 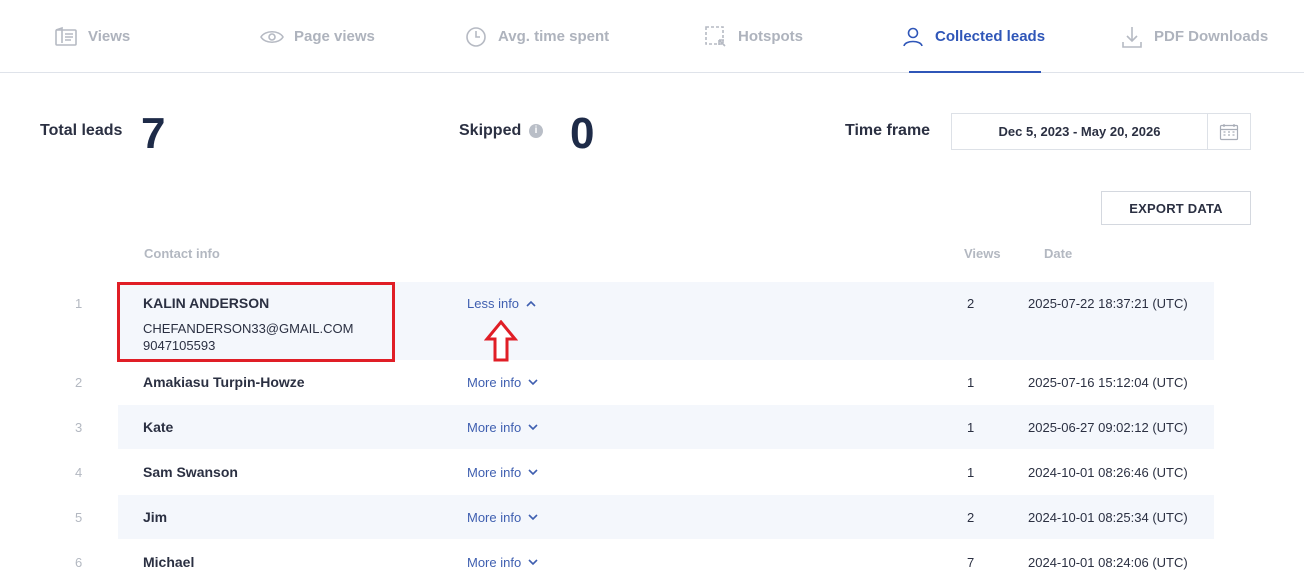 I want to click on tab-label: Page views, so click(x=334, y=36).